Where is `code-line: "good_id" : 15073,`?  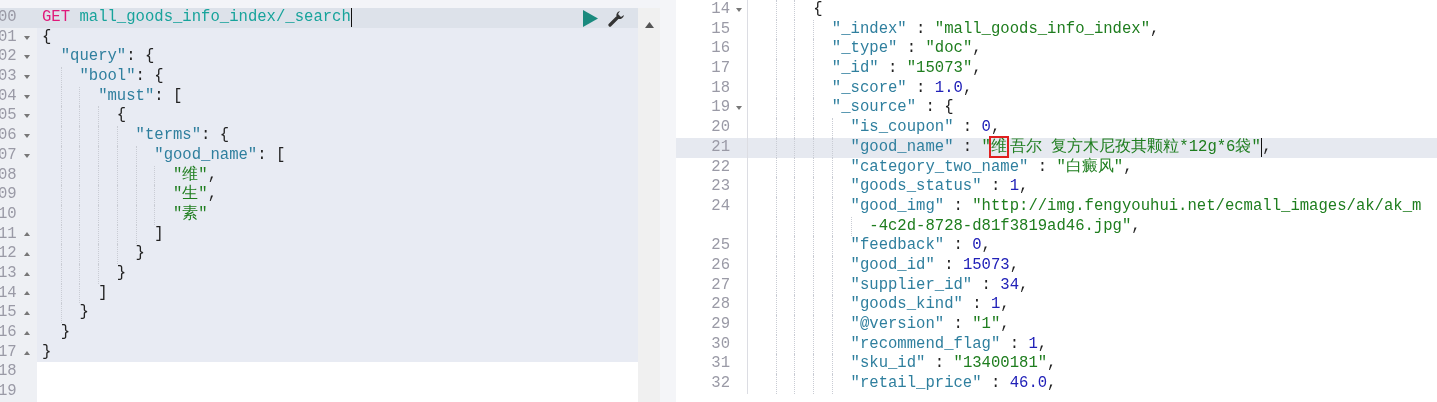 code-line: "good_id" : 15073, is located at coordinates (934, 264).